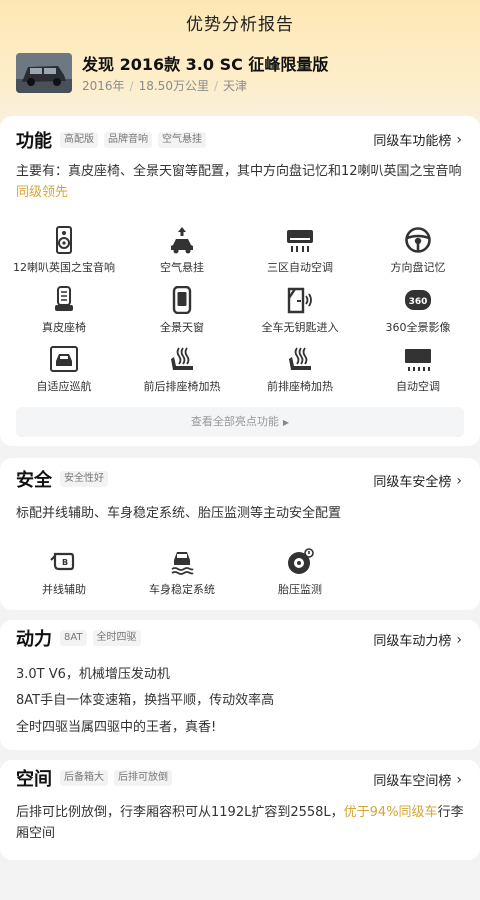 This screenshot has height=900, width=480. Describe the element at coordinates (182, 140) in the screenshot. I see `features-tag: 空气悬挂` at that location.